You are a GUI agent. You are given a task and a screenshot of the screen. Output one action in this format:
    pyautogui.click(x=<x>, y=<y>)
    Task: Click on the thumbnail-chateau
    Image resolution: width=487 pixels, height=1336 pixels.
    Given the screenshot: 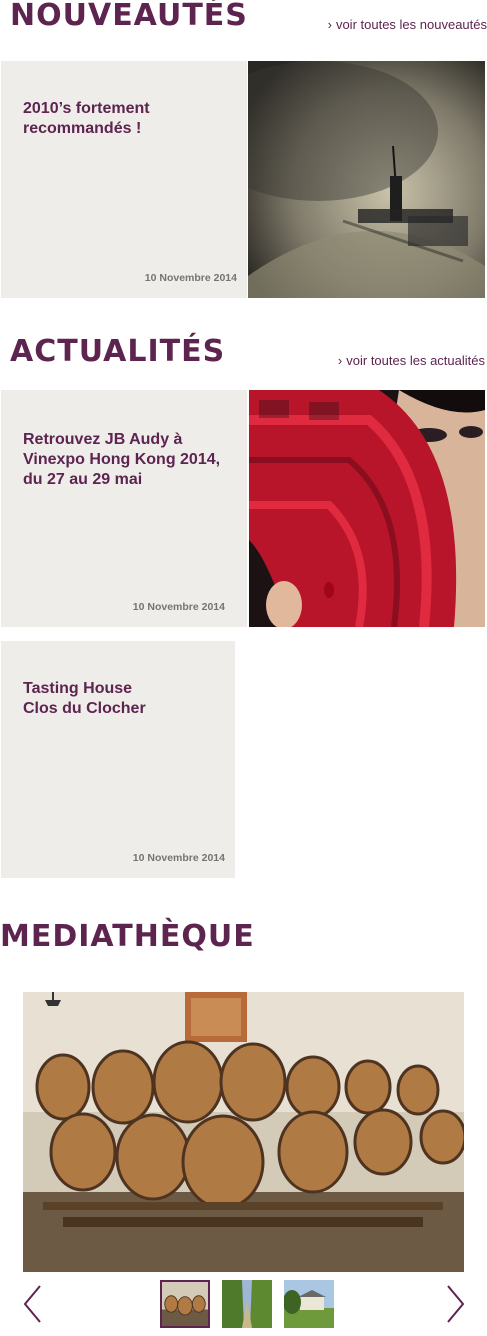 What is the action you would take?
    pyautogui.click(x=309, y=1304)
    